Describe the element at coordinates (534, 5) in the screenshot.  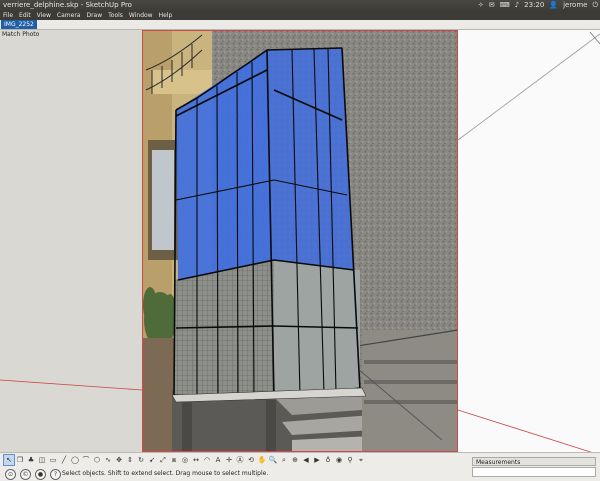
I see `clock: 23:20` at that location.